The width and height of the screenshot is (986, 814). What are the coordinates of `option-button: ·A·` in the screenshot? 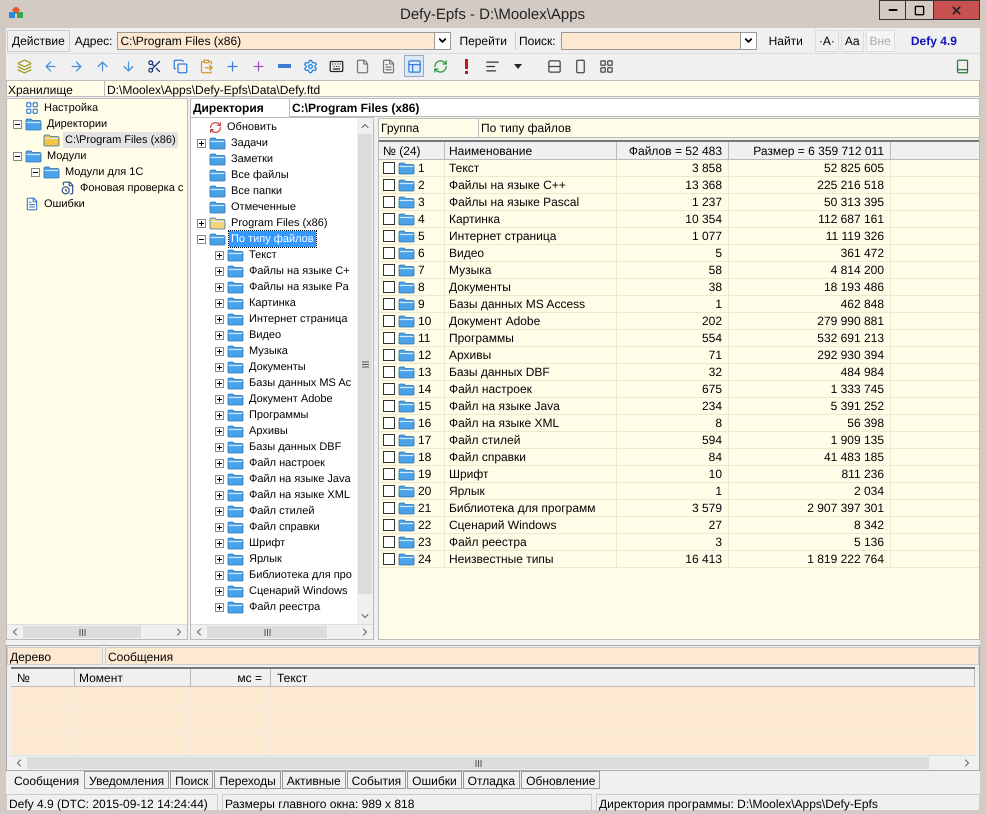 It's located at (826, 41).